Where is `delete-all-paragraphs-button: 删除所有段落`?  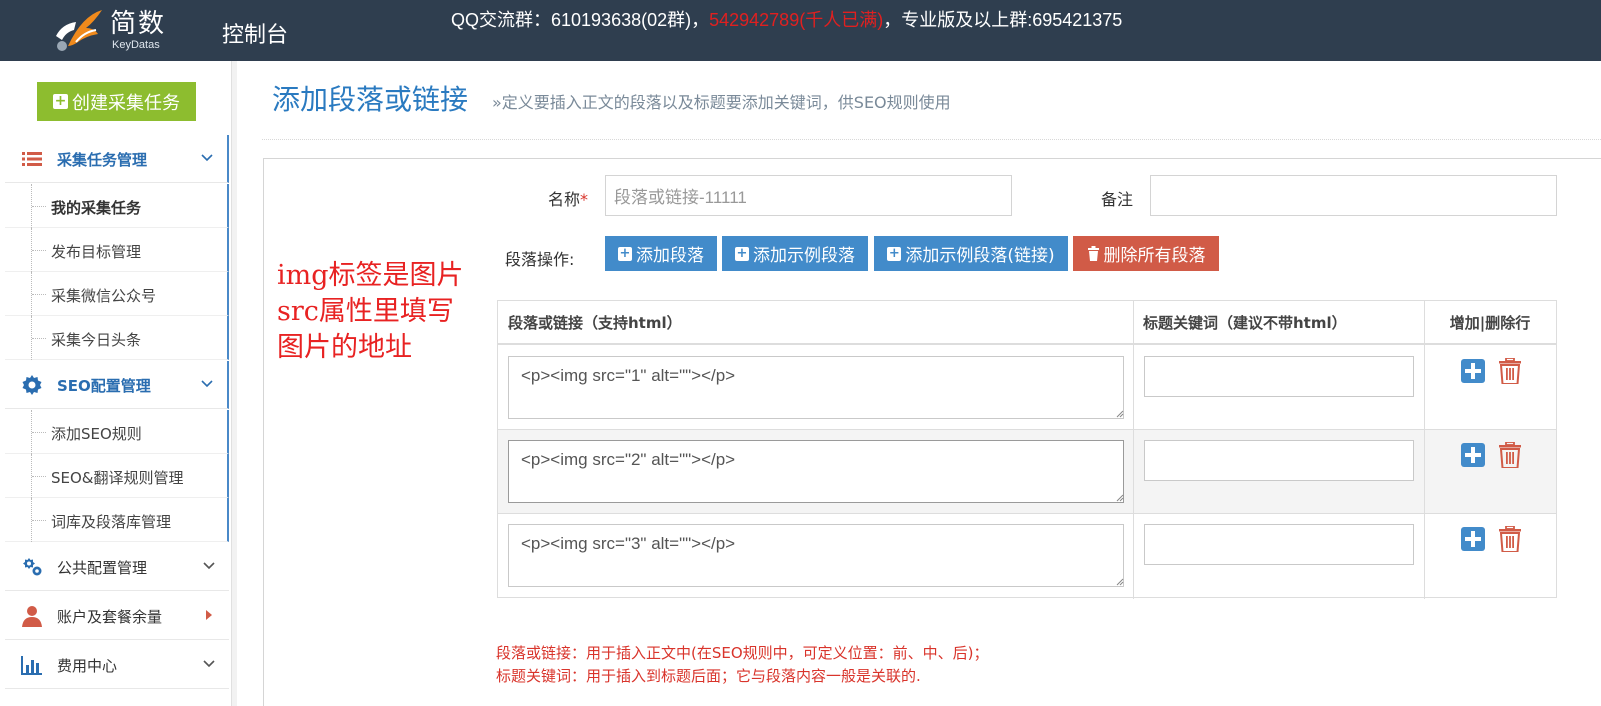
delete-all-paragraphs-button: 删除所有段落 is located at coordinates (1146, 253).